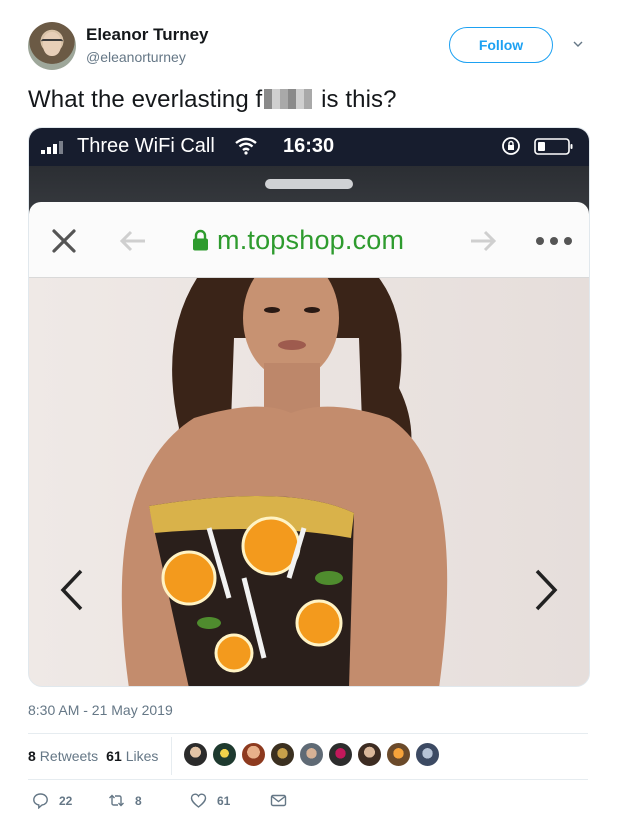 This screenshot has height=834, width=620. I want to click on retweets-stat: 8 Retweets, so click(63, 756).